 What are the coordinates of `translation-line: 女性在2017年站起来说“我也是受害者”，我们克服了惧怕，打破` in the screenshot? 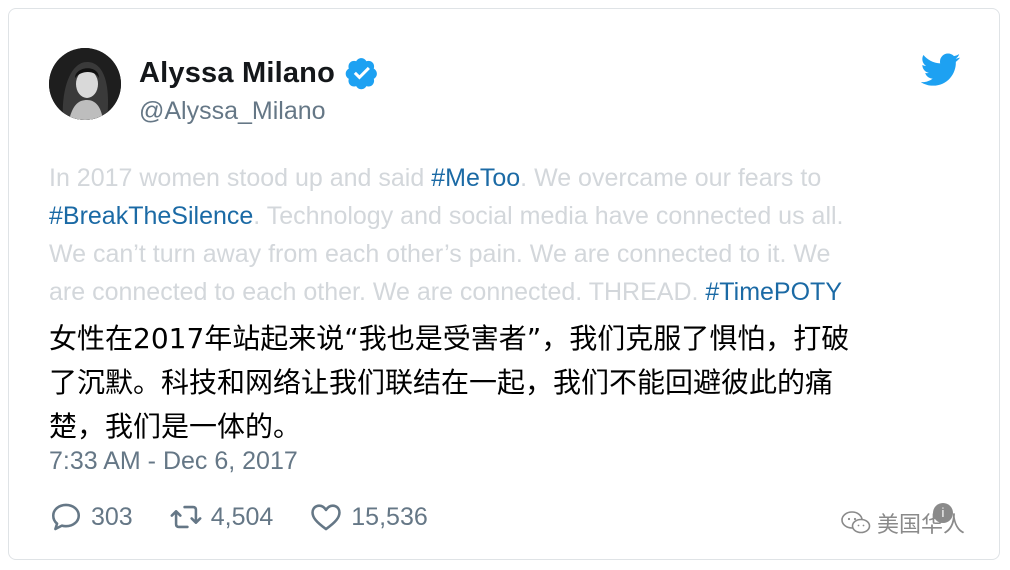 It's located at (449, 338).